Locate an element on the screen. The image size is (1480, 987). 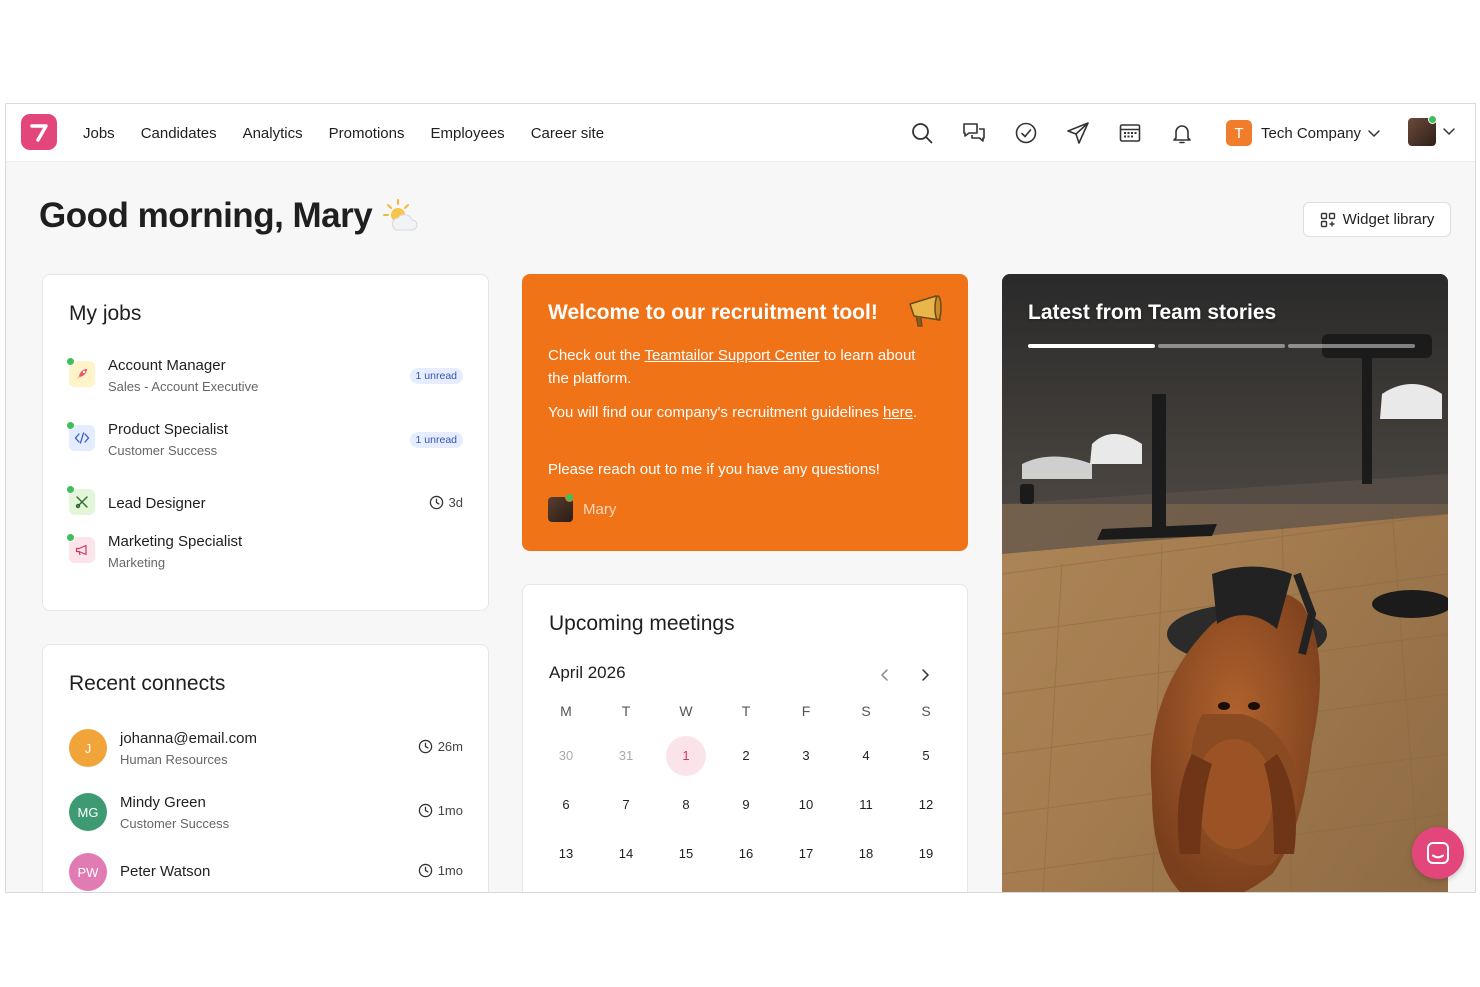
day-number: 13 is located at coordinates (566, 854).